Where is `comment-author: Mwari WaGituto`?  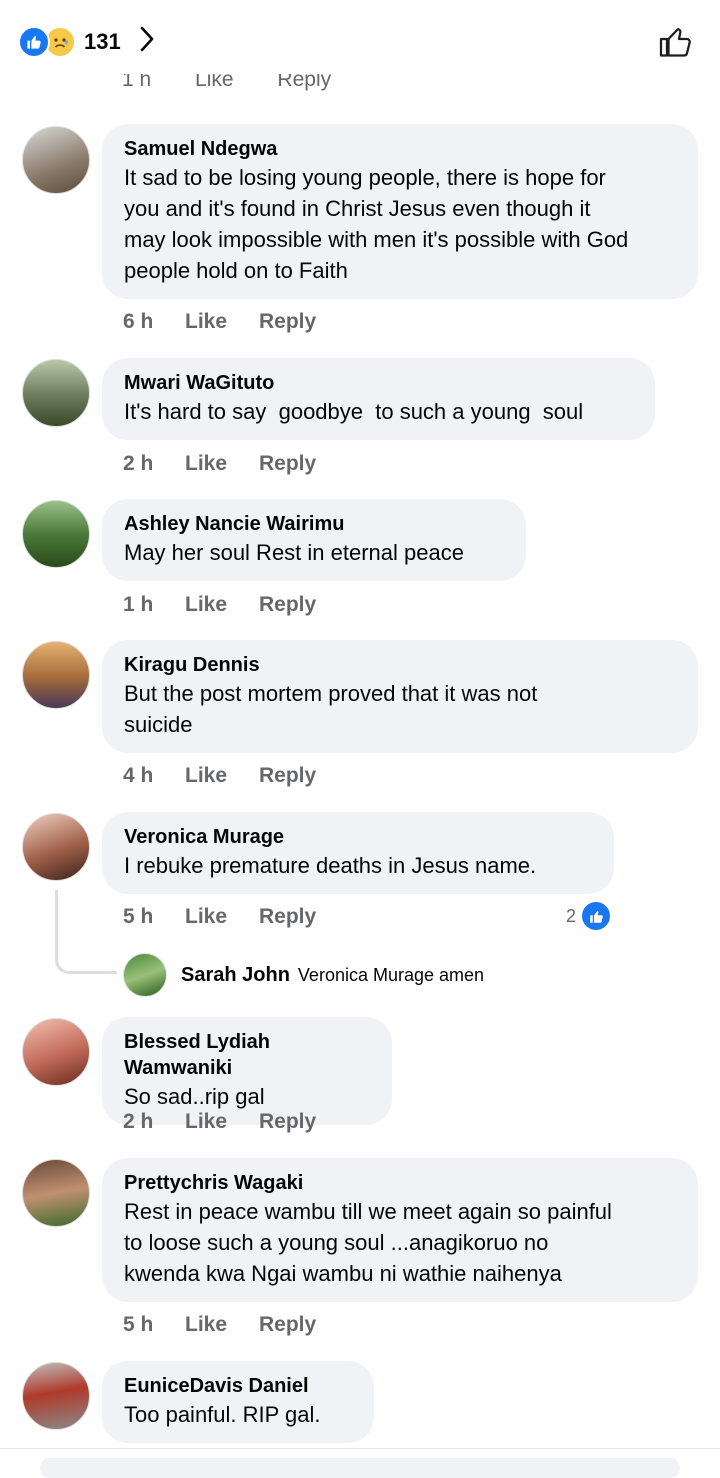 comment-author: Mwari WaGituto is located at coordinates (378, 383).